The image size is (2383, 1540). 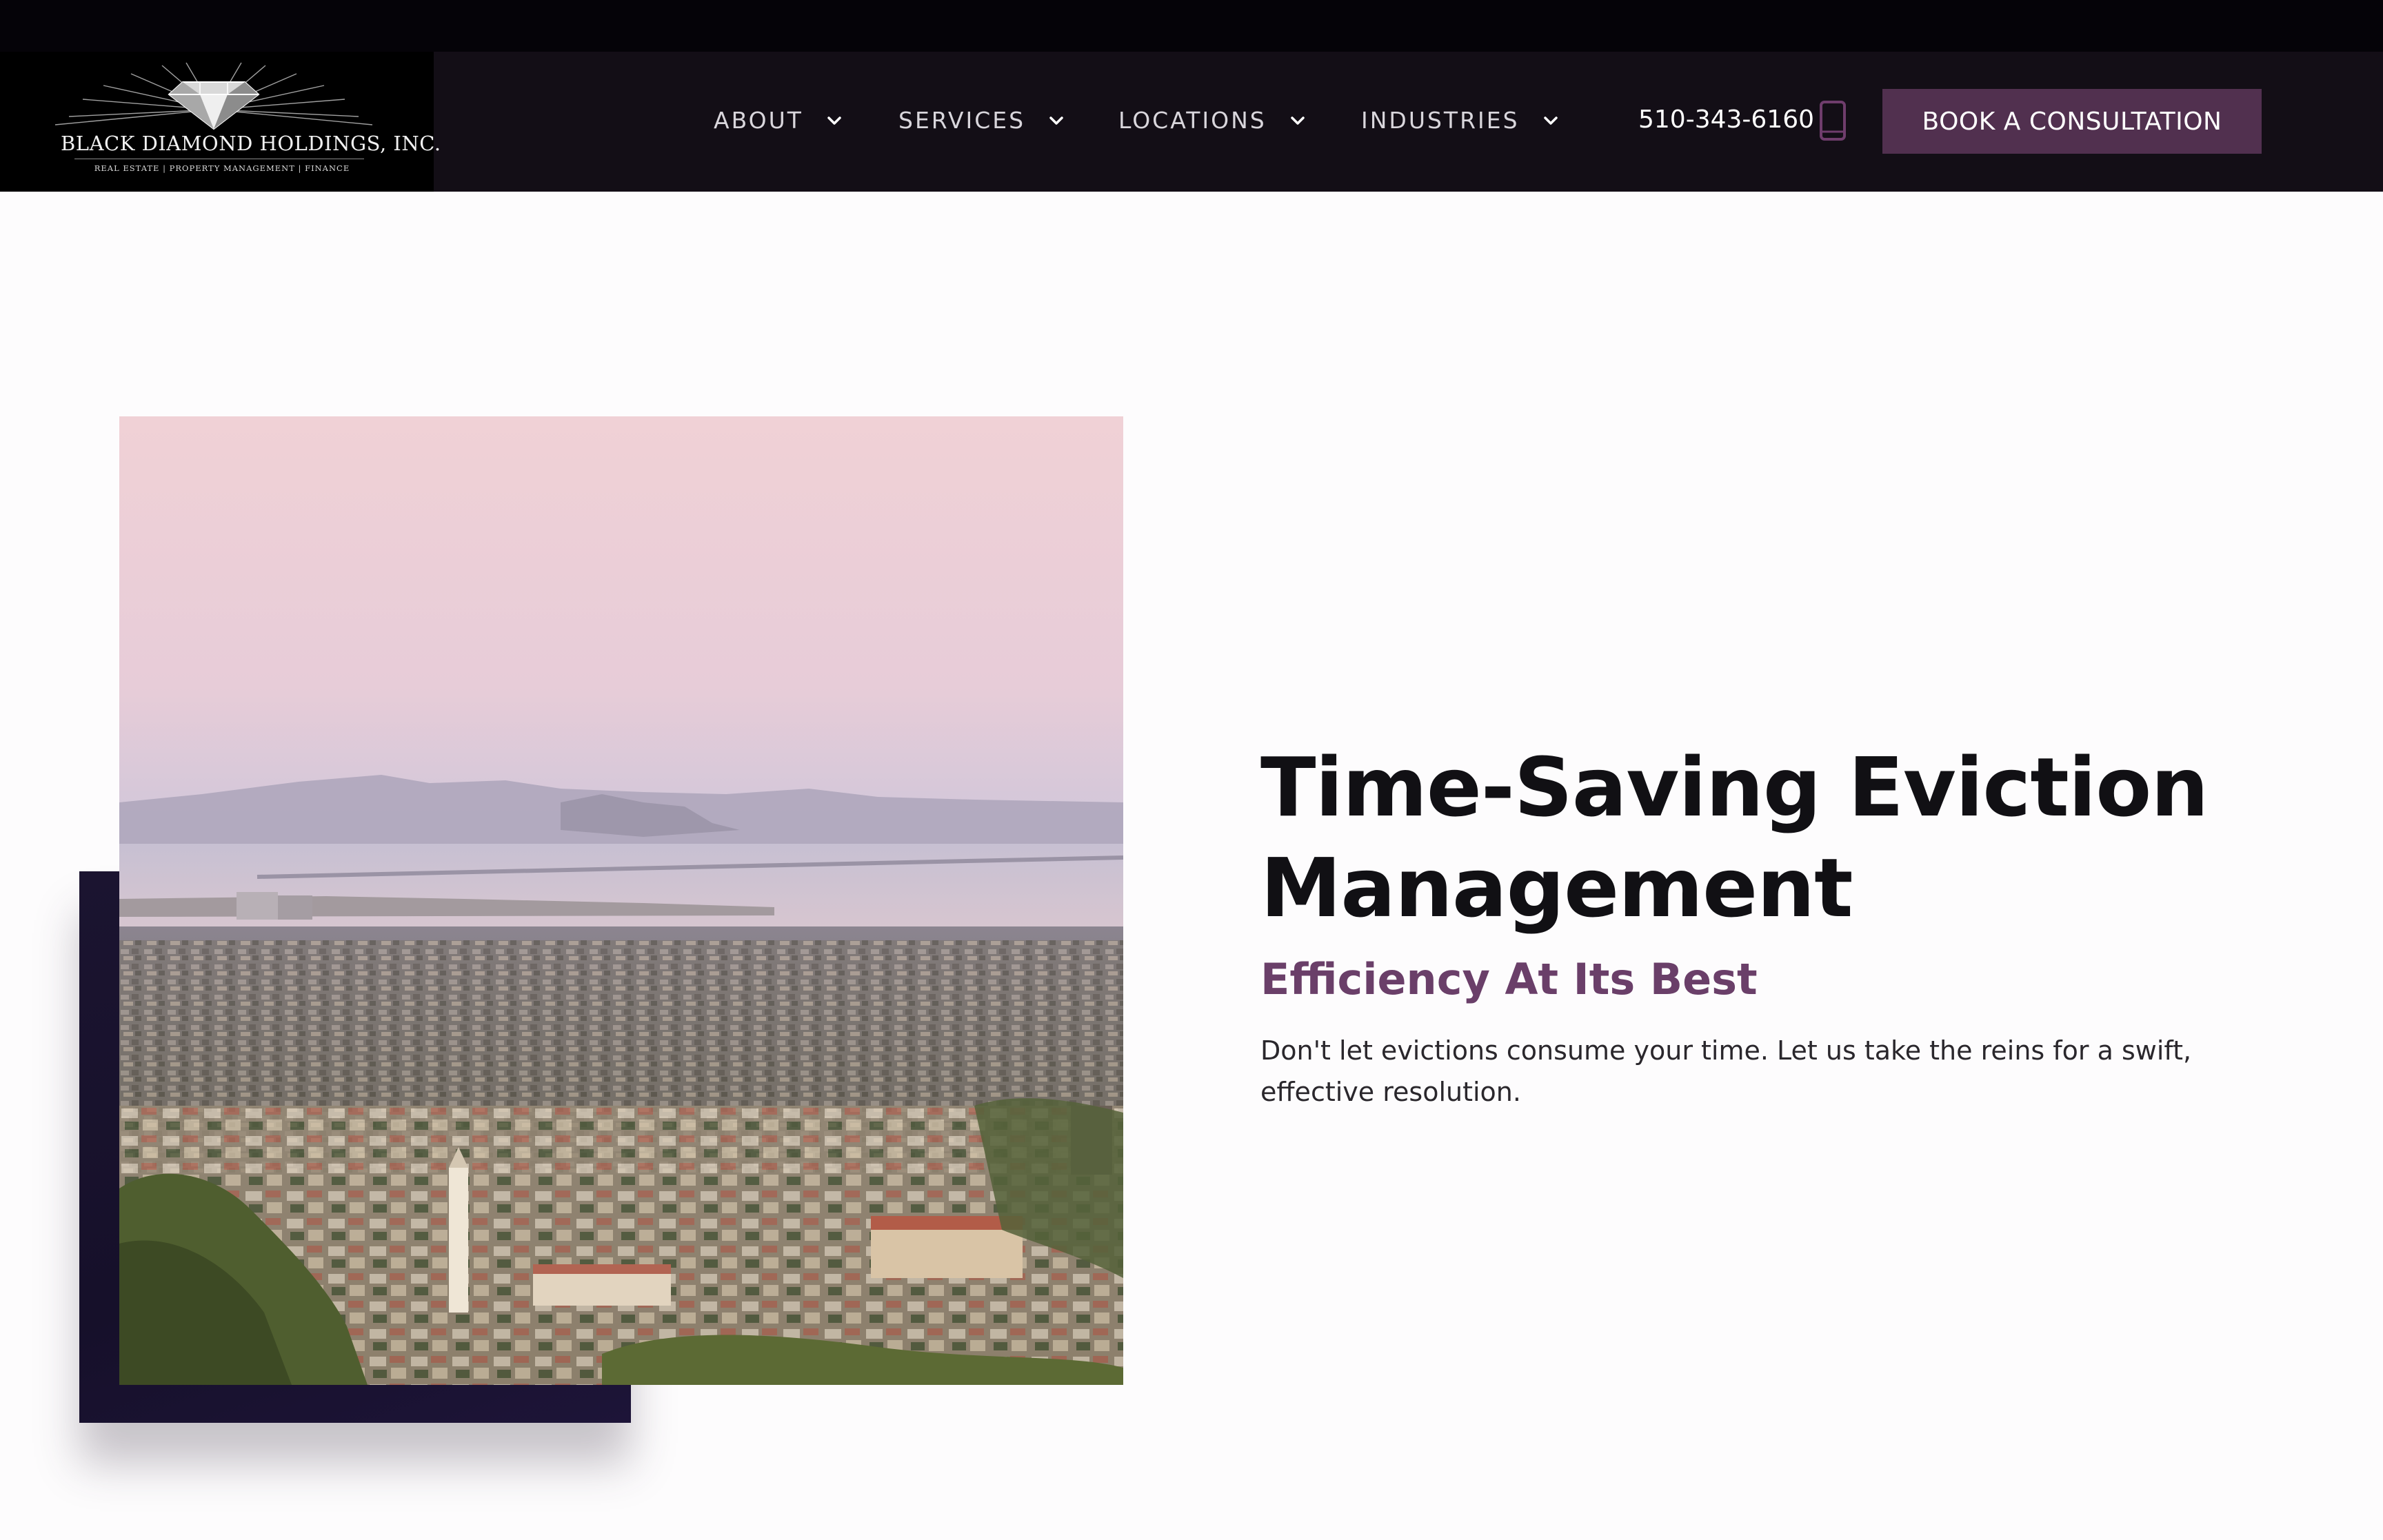 I want to click on phone-icon, so click(x=1833, y=121).